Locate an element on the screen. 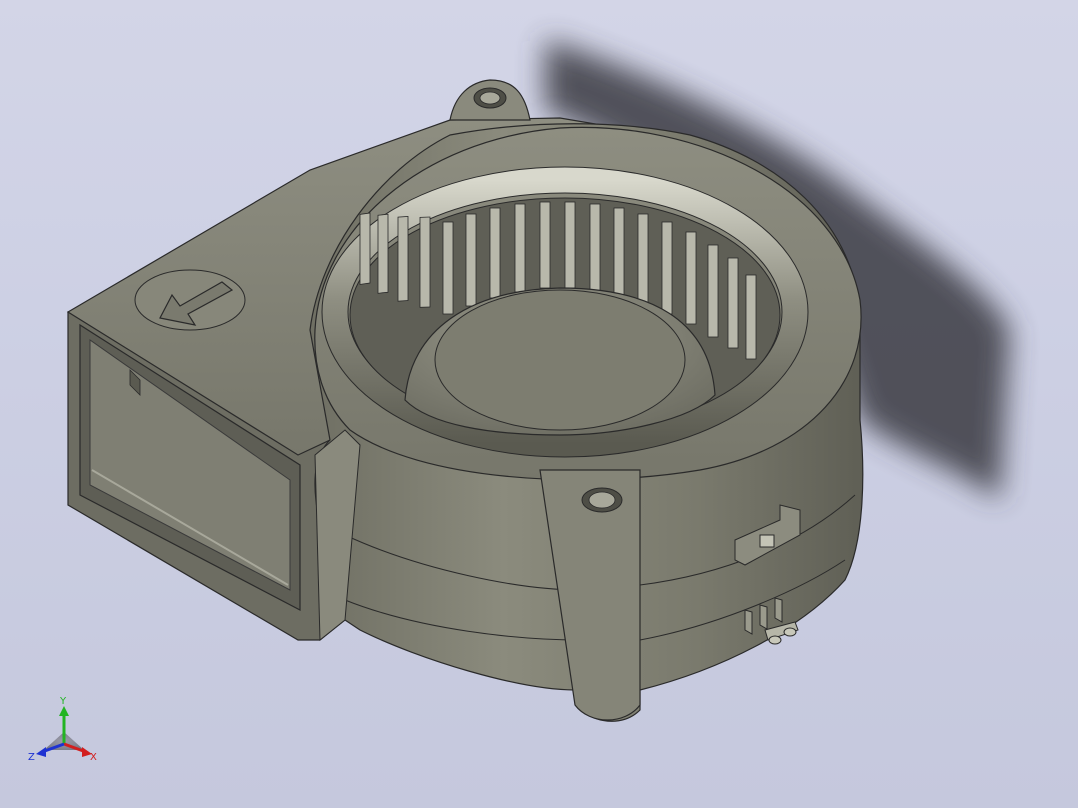 This screenshot has width=1078, height=808. y-axis-label: Y is located at coordinates (63, 701).